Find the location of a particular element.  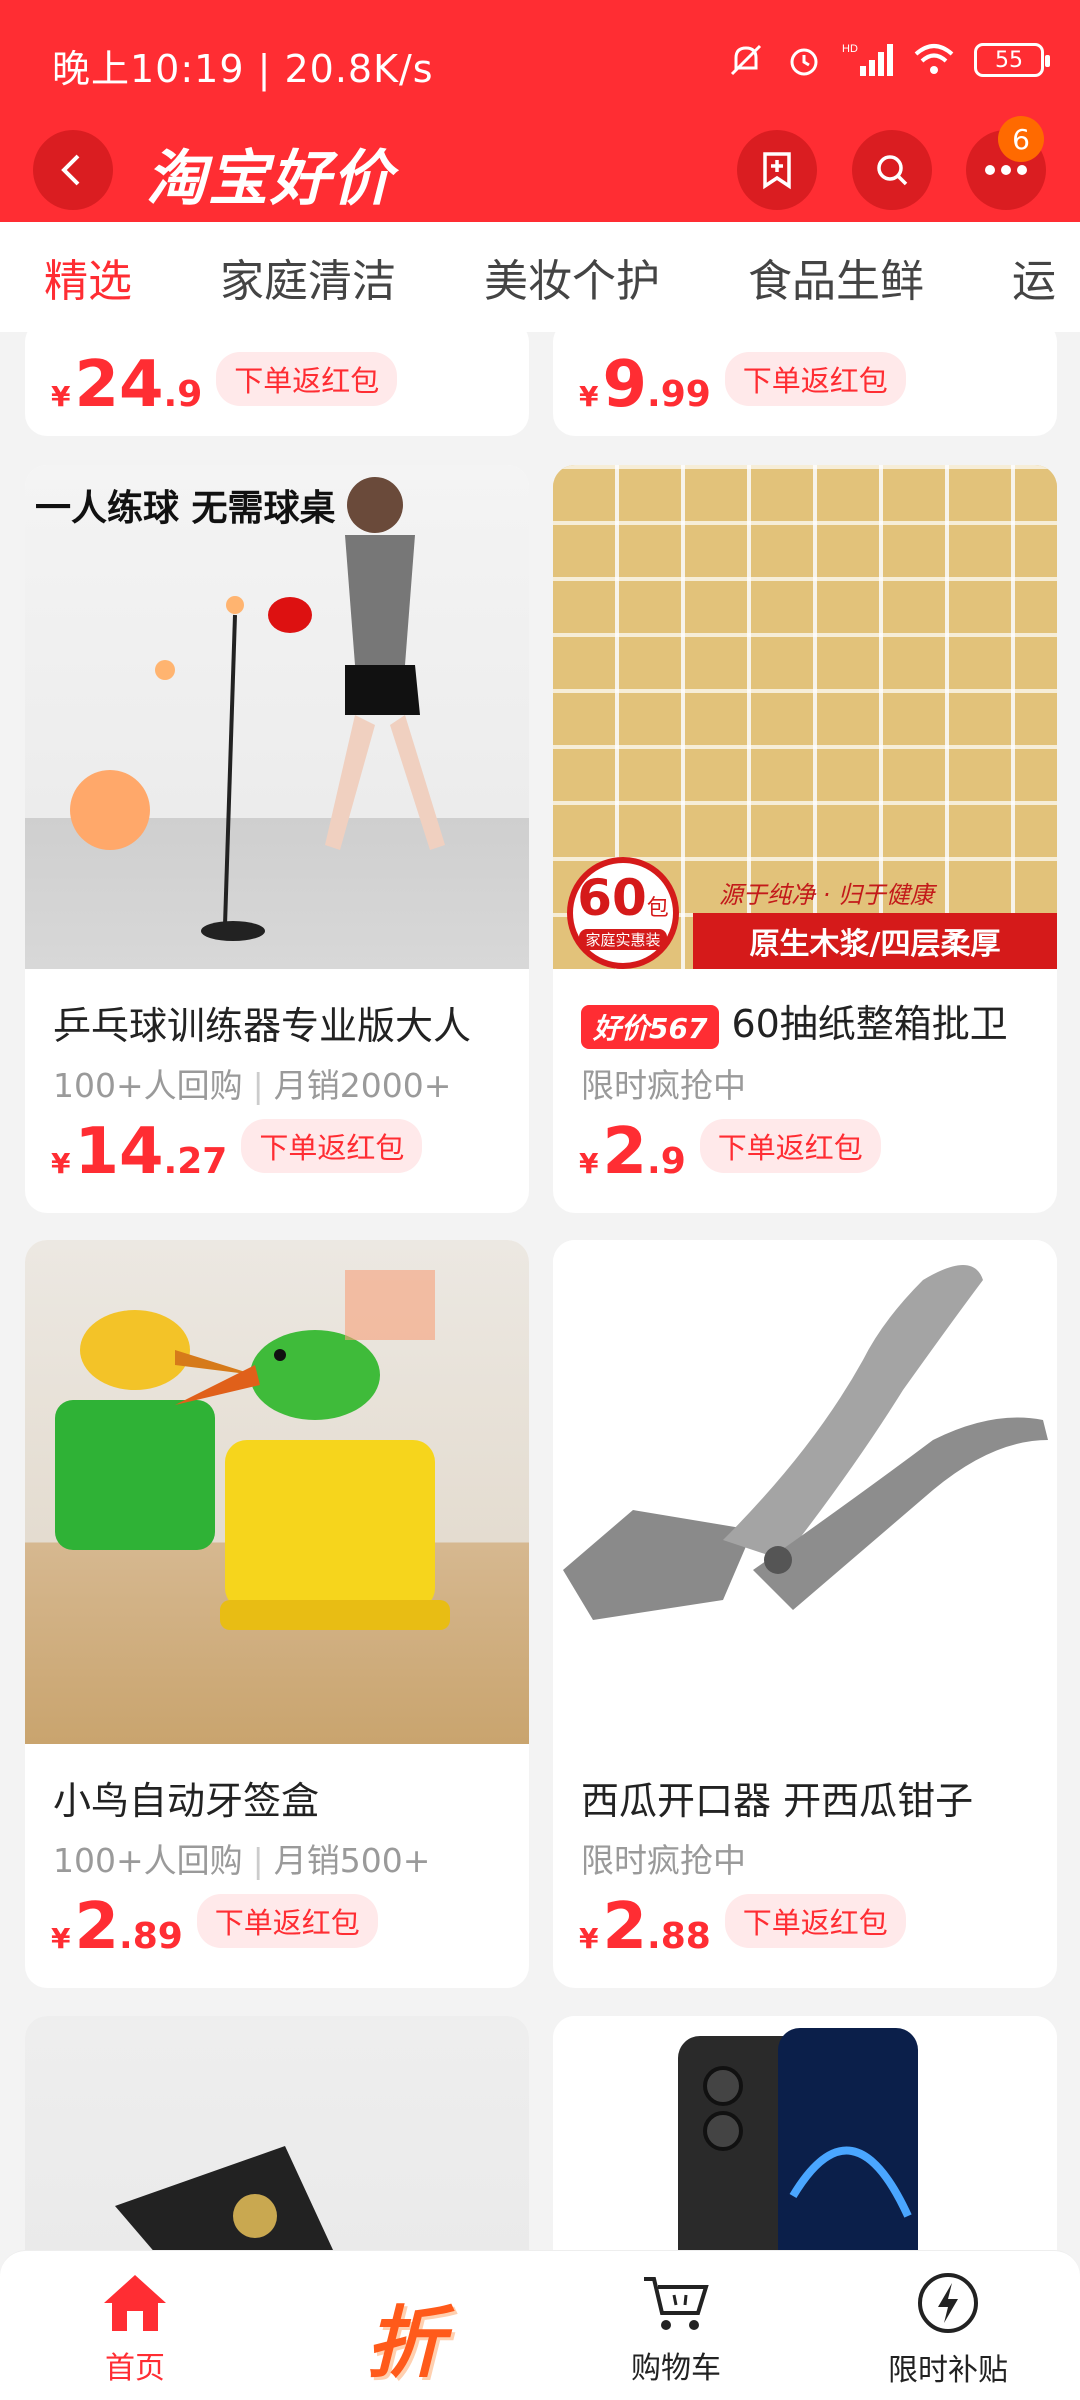

monthly-sales: 月销500+ is located at coordinates (352, 1860).